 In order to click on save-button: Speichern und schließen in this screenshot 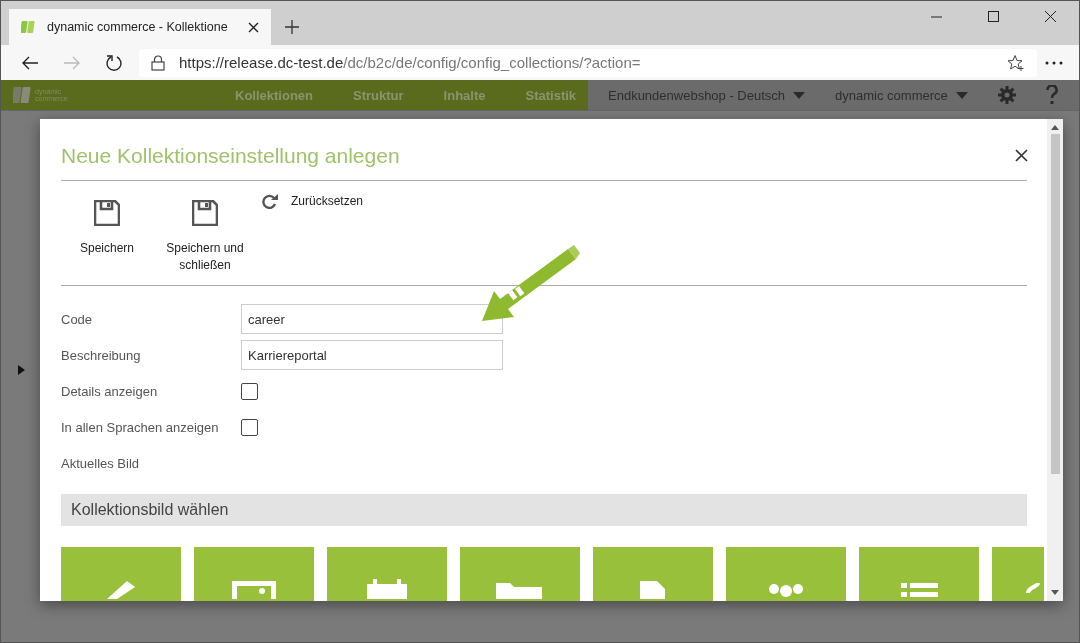, I will do `click(205, 227)`.